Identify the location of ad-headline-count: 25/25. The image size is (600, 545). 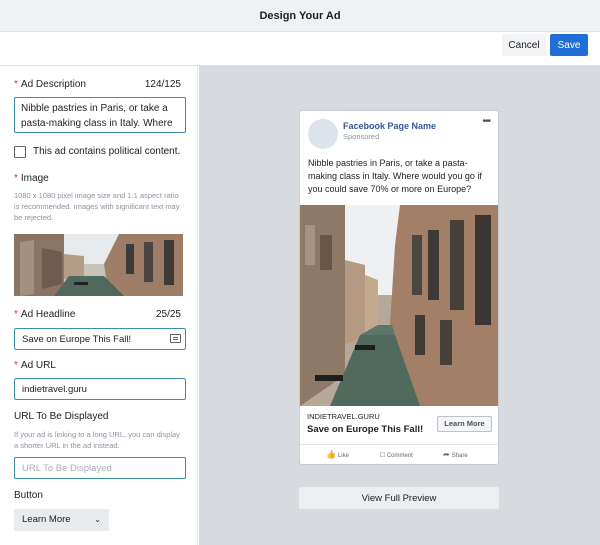
(168, 314).